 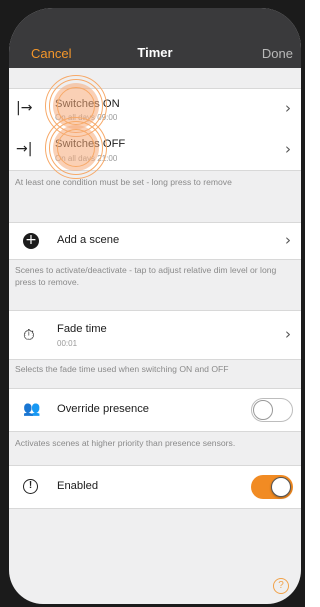 What do you see at coordinates (24, 149) in the screenshot?
I see `switch-off-icon: →|` at bounding box center [24, 149].